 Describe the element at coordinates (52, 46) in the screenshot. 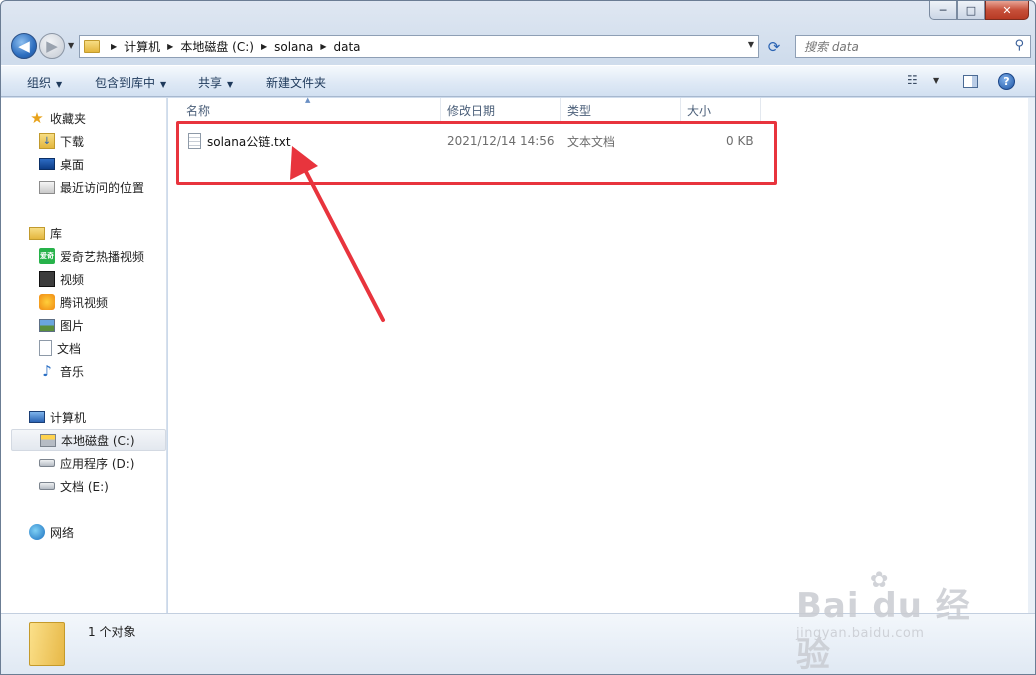

I see `forward-button: ▶` at that location.